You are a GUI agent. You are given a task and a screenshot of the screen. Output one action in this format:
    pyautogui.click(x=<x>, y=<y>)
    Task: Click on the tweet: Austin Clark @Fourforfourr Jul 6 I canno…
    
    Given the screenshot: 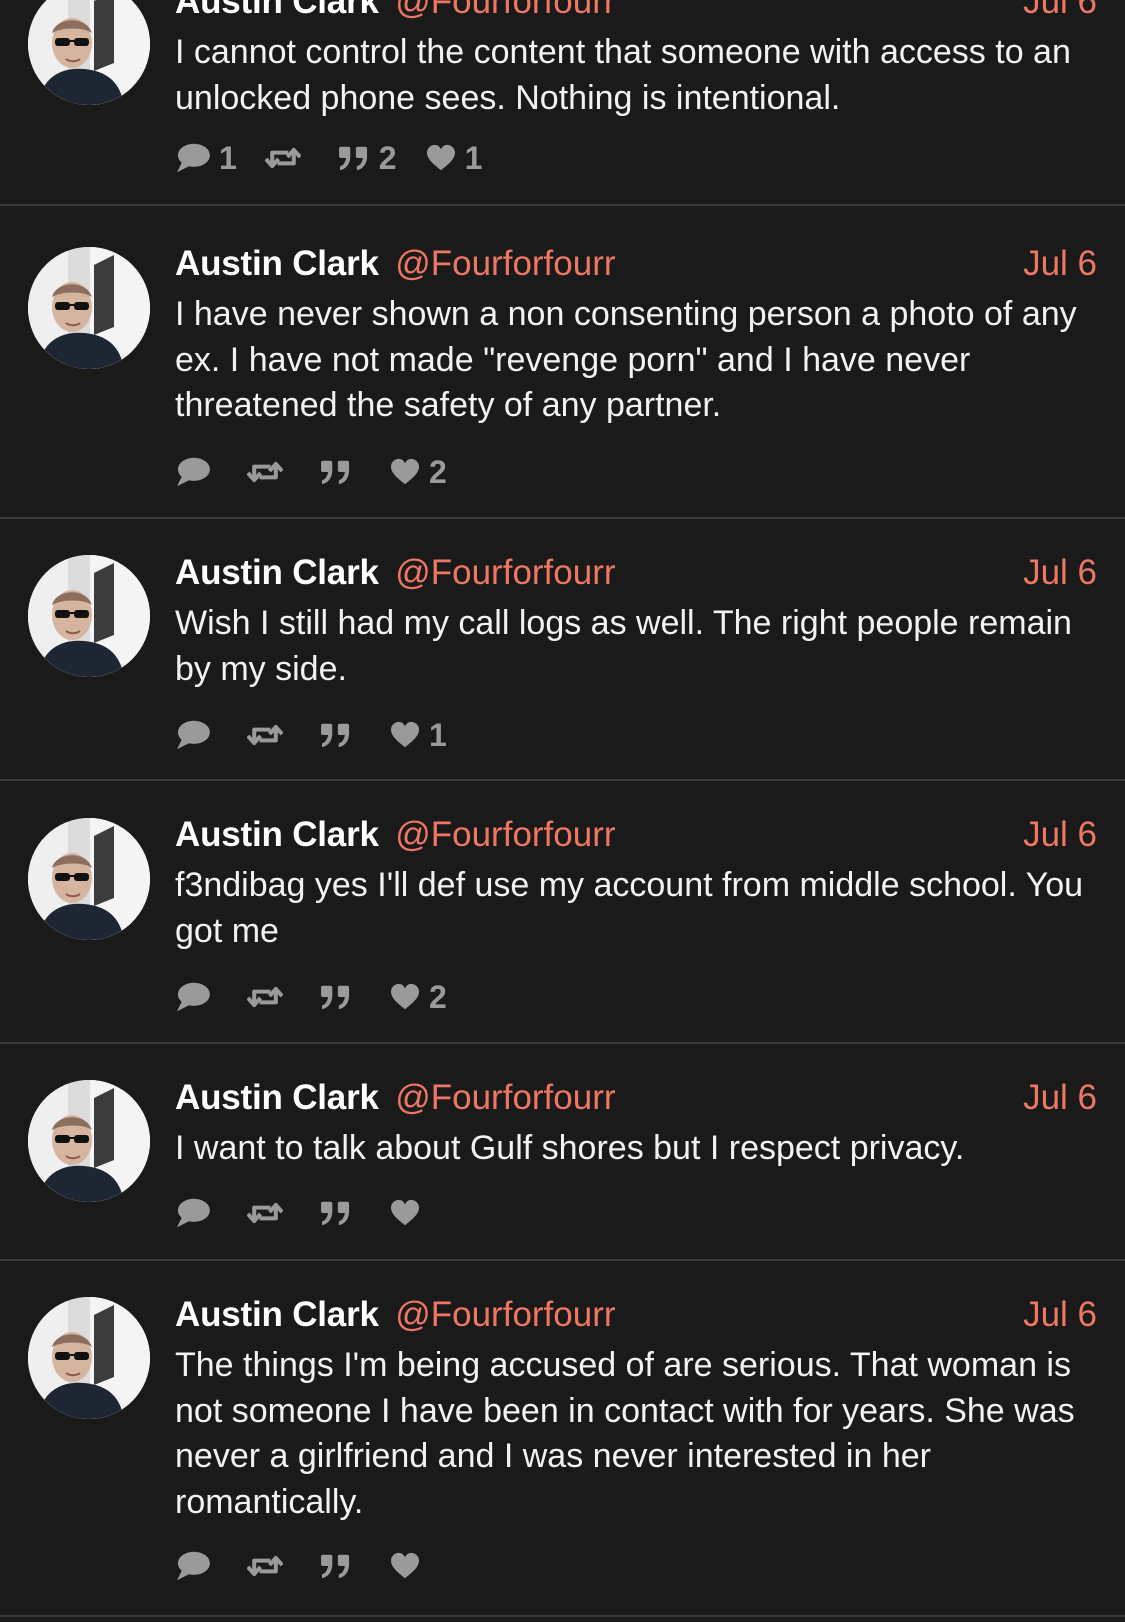 What is the action you would take?
    pyautogui.click(x=562, y=103)
    